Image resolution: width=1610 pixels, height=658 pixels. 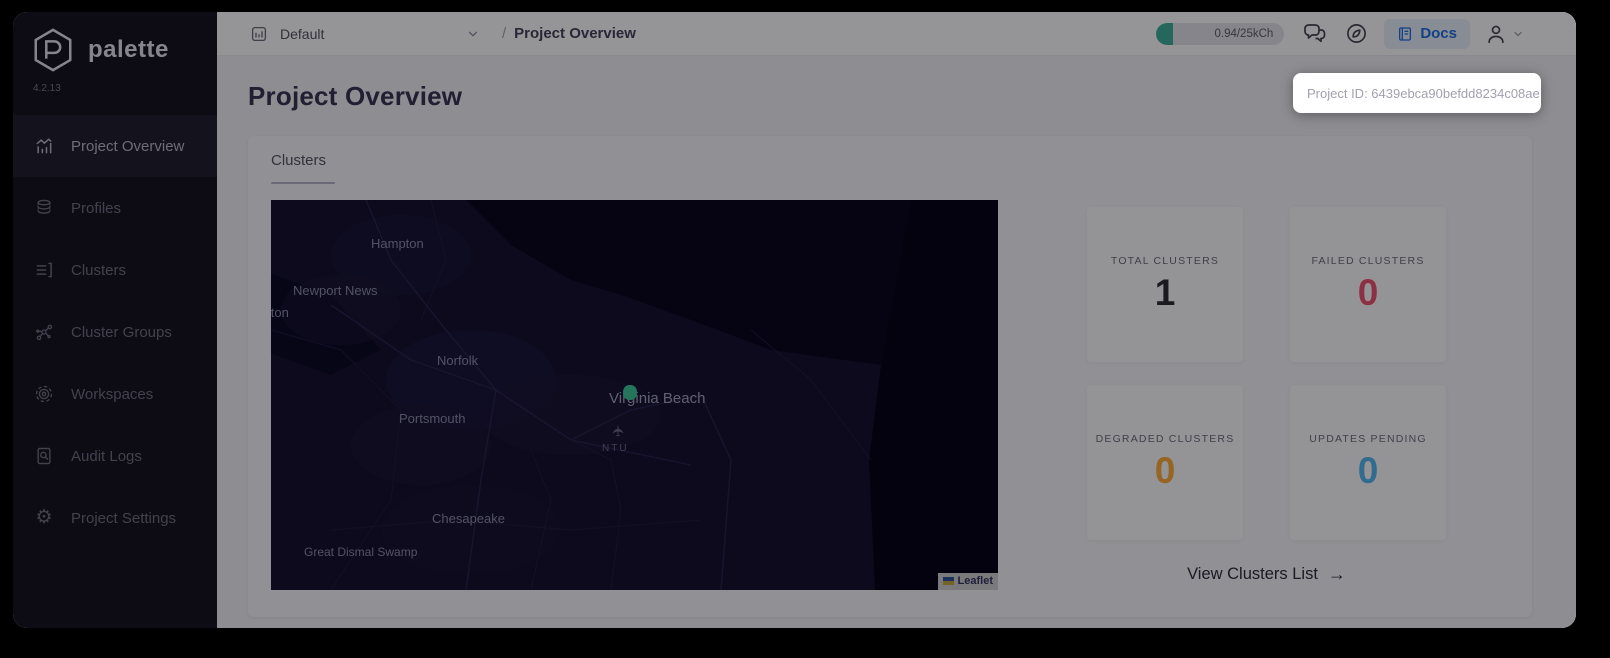 What do you see at coordinates (1165, 439) in the screenshot?
I see `stat-label: DEGRADED CLUSTERS` at bounding box center [1165, 439].